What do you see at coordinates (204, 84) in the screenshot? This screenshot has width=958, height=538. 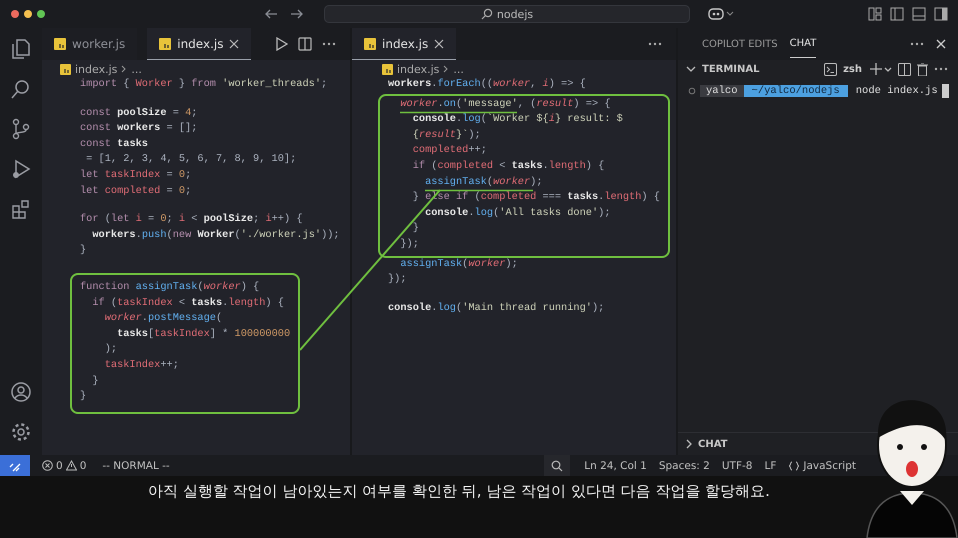 I see `code-line: import { Worker } from 'worker_threads';` at bounding box center [204, 84].